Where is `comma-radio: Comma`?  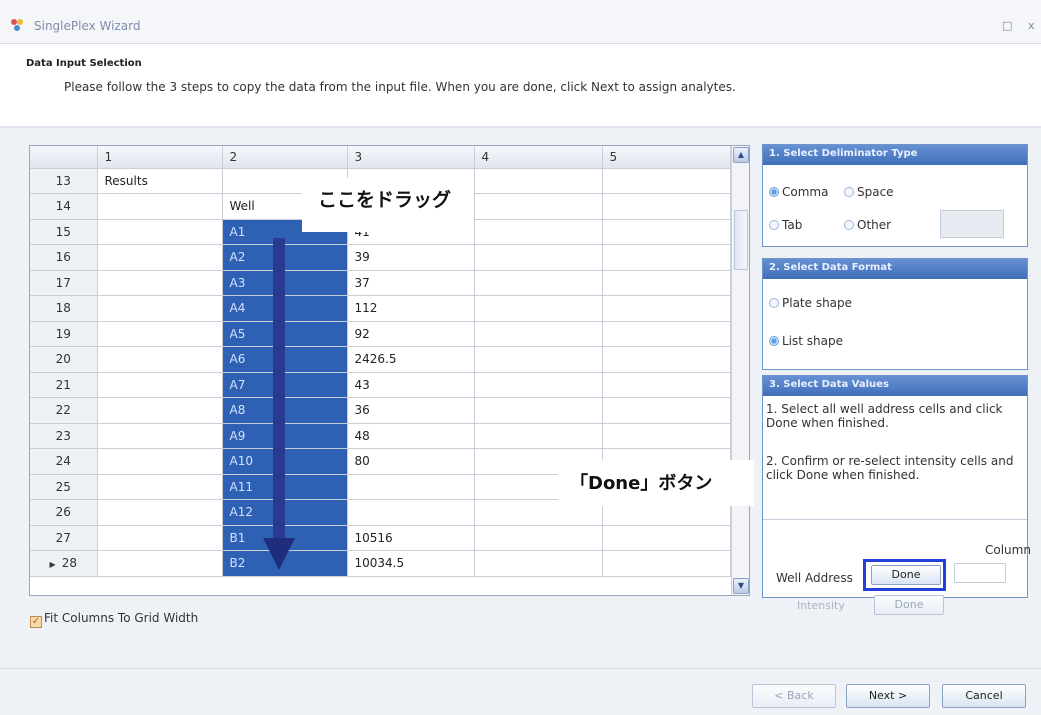
comma-radio: Comma is located at coordinates (798, 192).